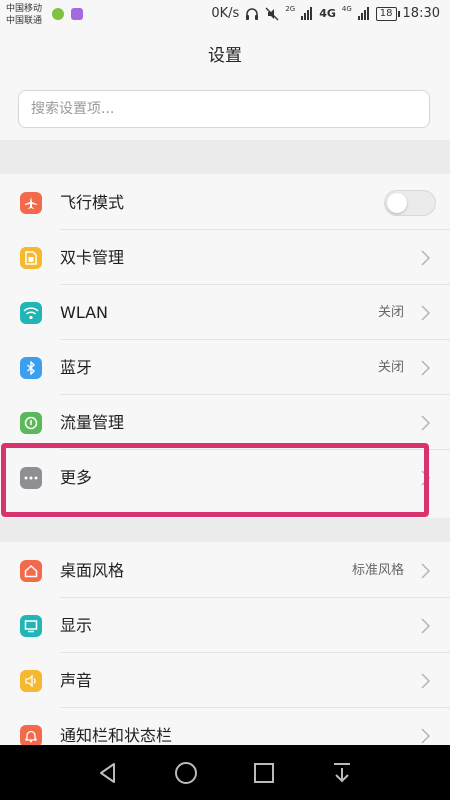  What do you see at coordinates (377, 570) in the screenshot?
I see `home-style-value: 标准风格` at bounding box center [377, 570].